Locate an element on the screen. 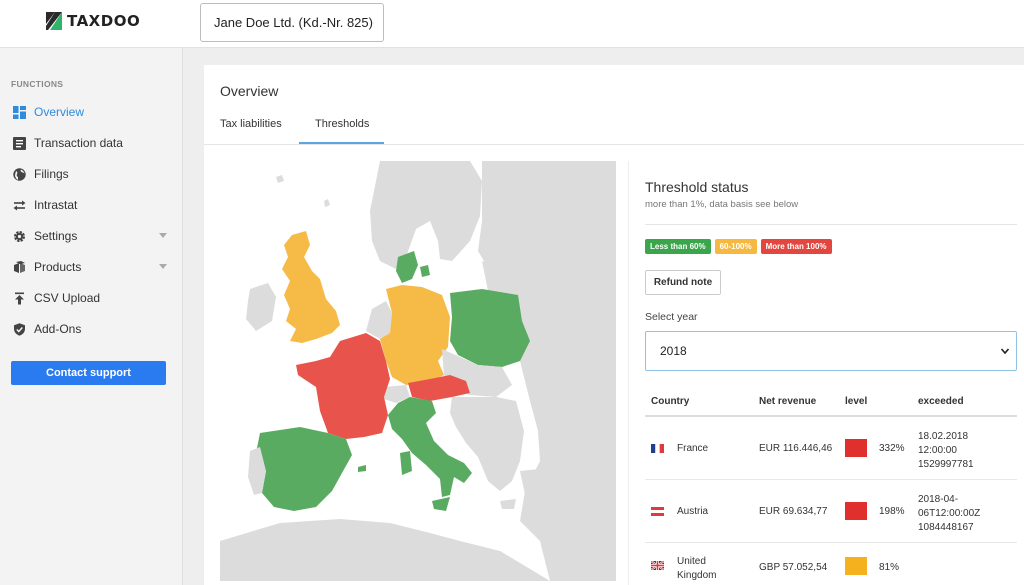  client-select-value: Jane Doe Ltd. (Kd.-Nr. 825) is located at coordinates (293, 22).